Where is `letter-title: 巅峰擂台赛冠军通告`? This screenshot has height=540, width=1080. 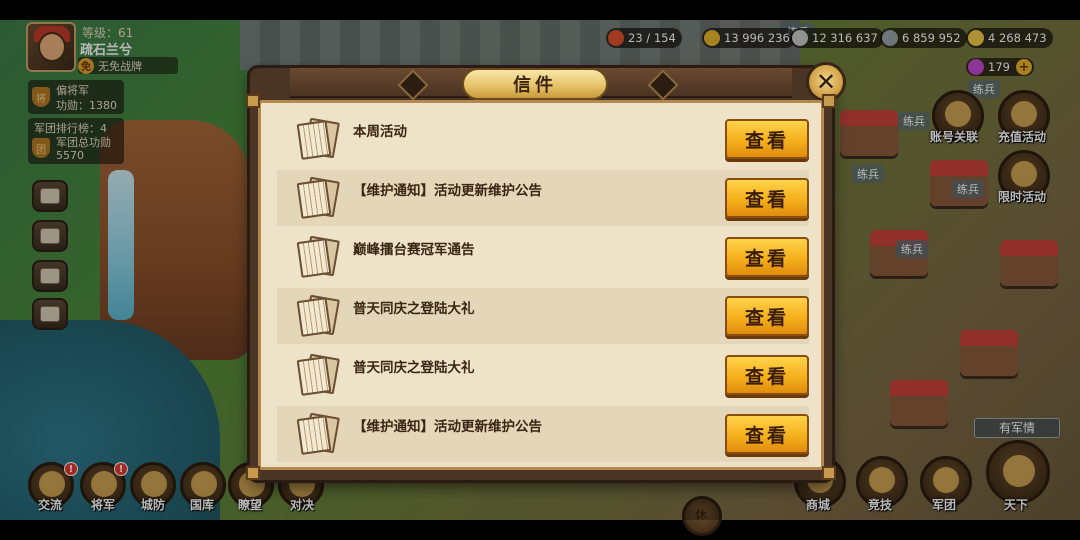 letter-title: 巅峰擂台赛冠军通告 is located at coordinates (414, 250).